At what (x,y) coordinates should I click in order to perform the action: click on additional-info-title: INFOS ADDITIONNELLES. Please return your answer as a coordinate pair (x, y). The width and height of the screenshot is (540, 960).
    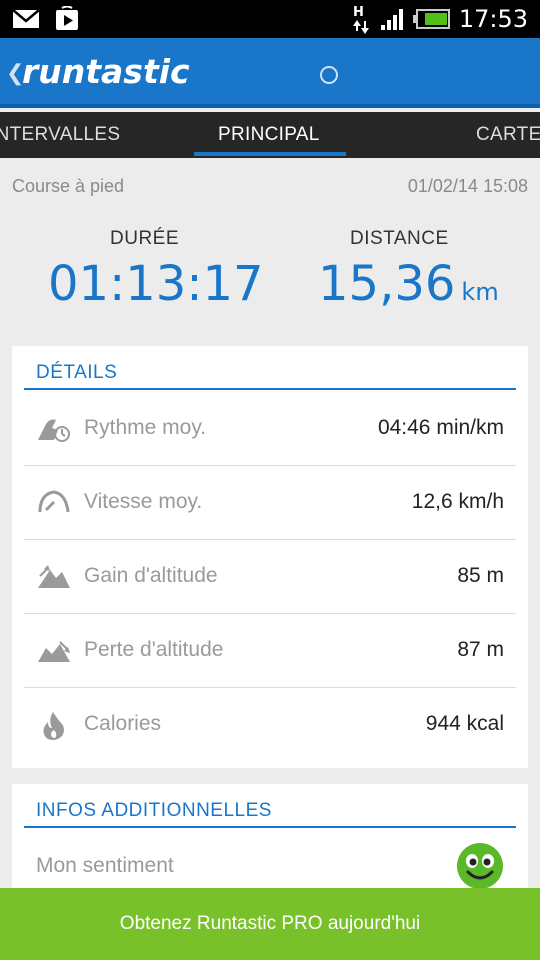
    Looking at the image, I should click on (154, 810).